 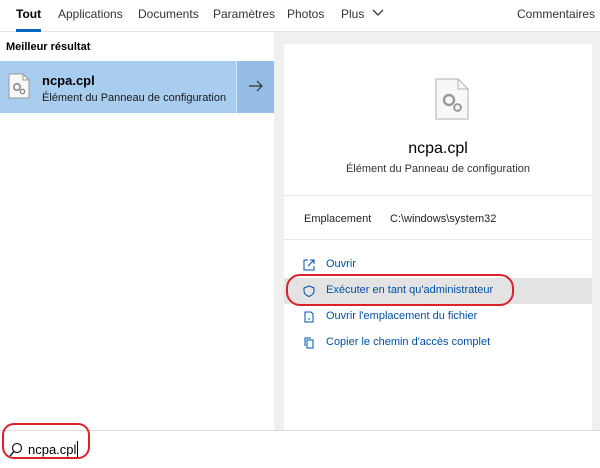 I want to click on open-file-location-action: Ouvrir l'emplacement du fichier, so click(x=438, y=317).